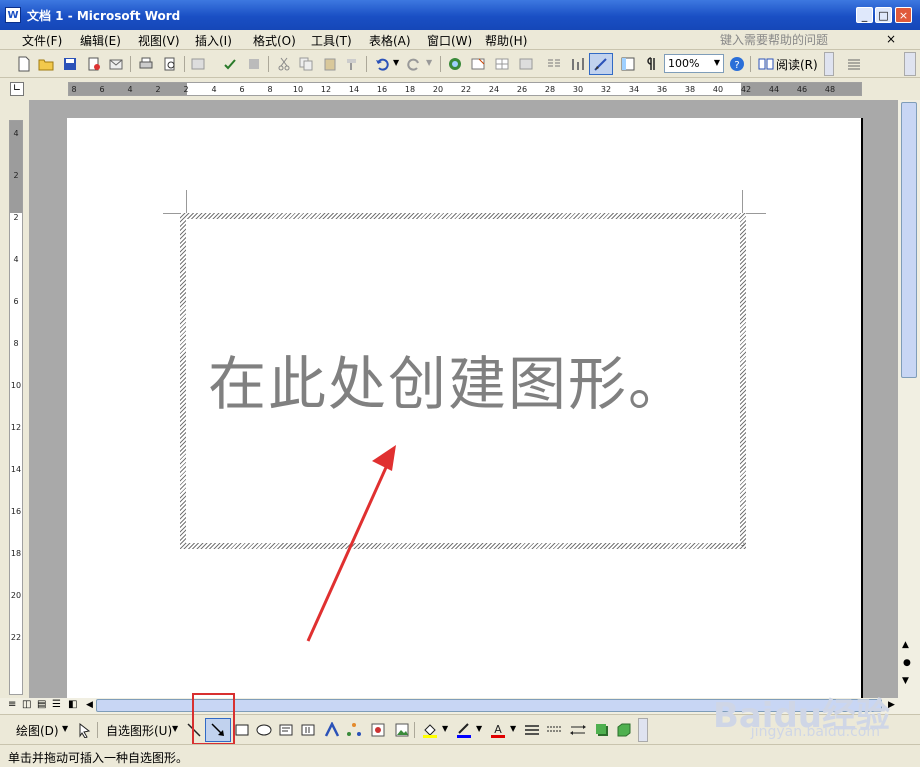 The height and width of the screenshot is (767, 920). I want to click on menu-help: 帮助(H), so click(506, 40).